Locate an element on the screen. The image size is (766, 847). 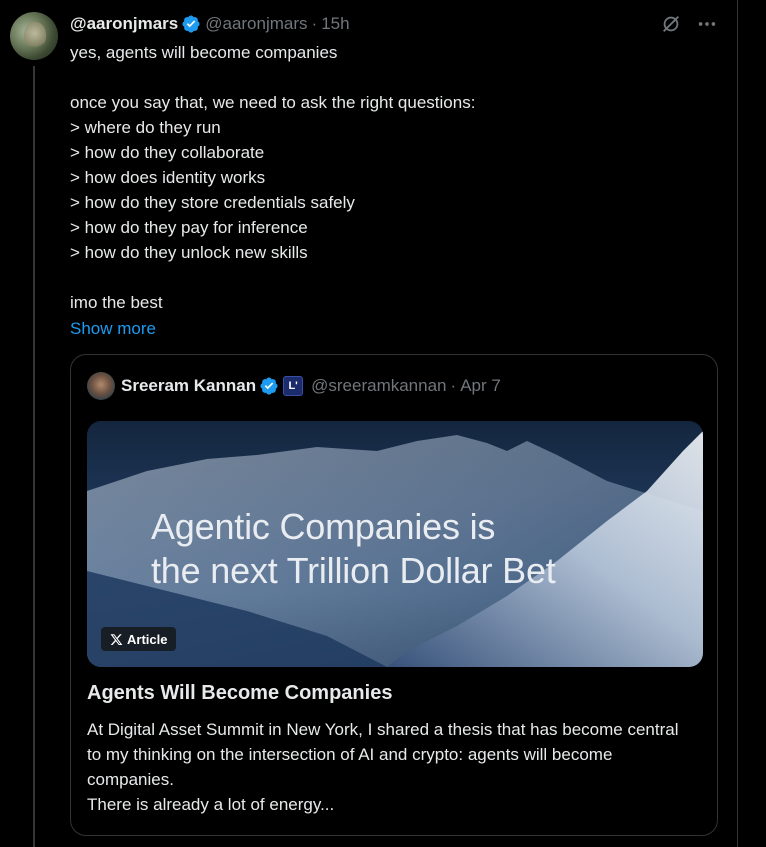
show-more-link: Show more is located at coordinates (113, 328).